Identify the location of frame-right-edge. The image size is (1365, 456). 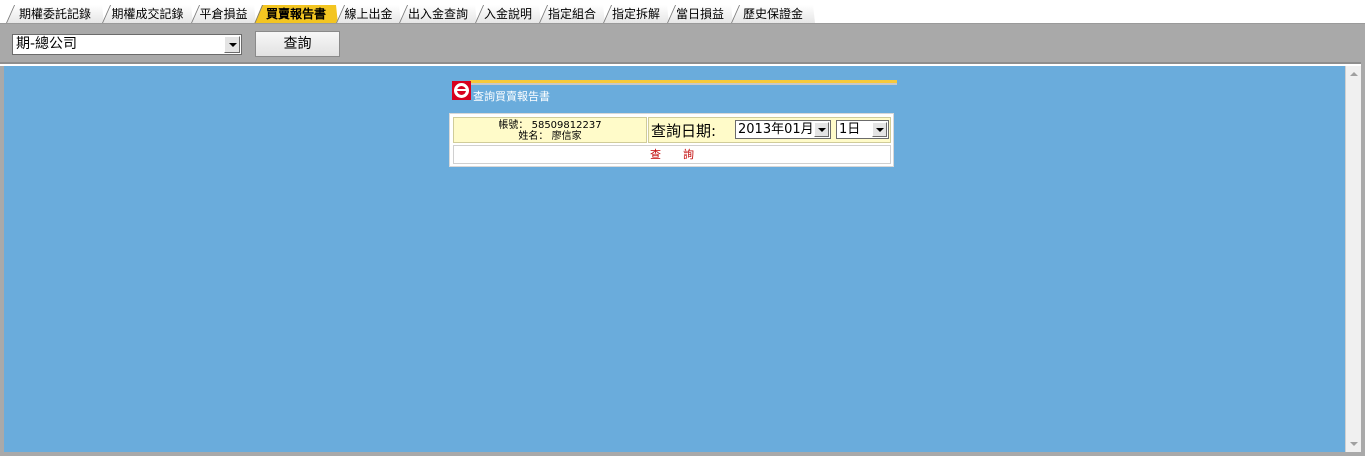
(1363, 240).